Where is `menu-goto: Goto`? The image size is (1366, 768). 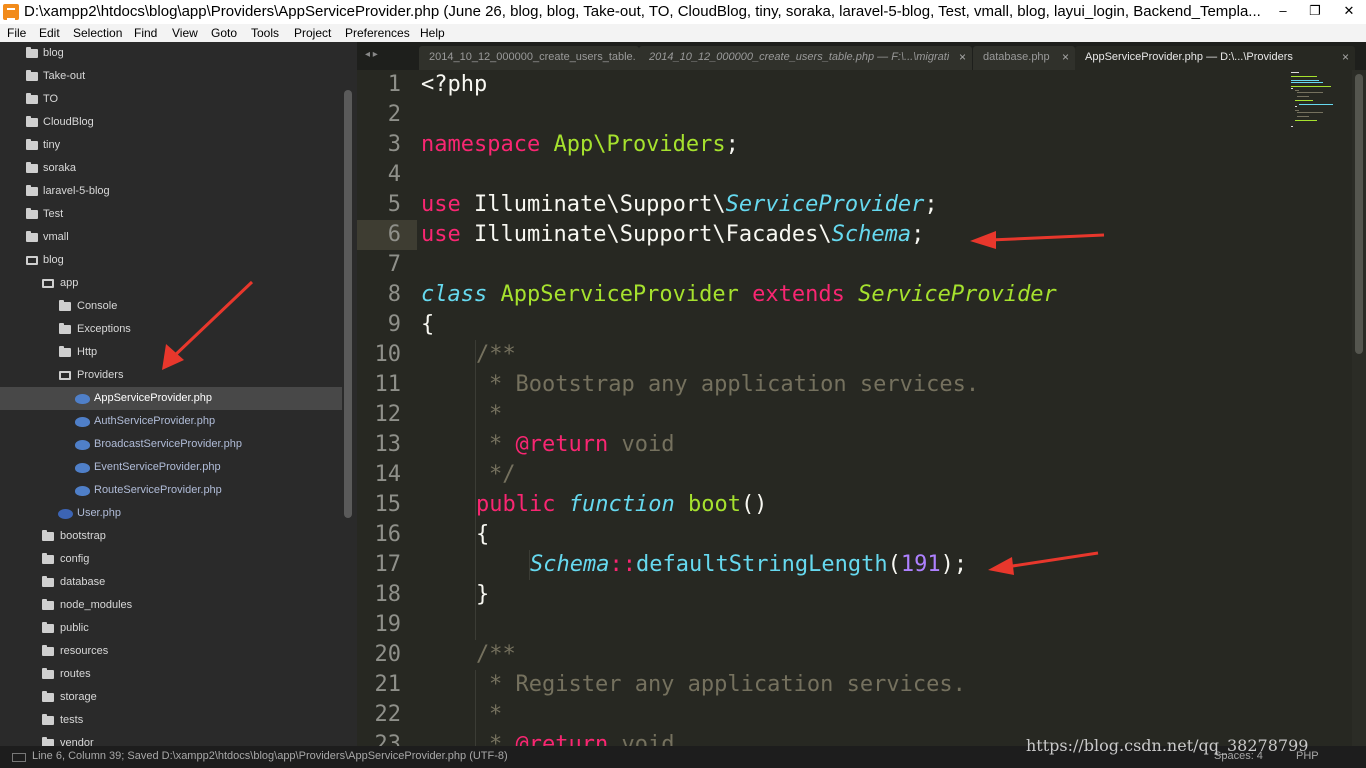 menu-goto: Goto is located at coordinates (224, 33).